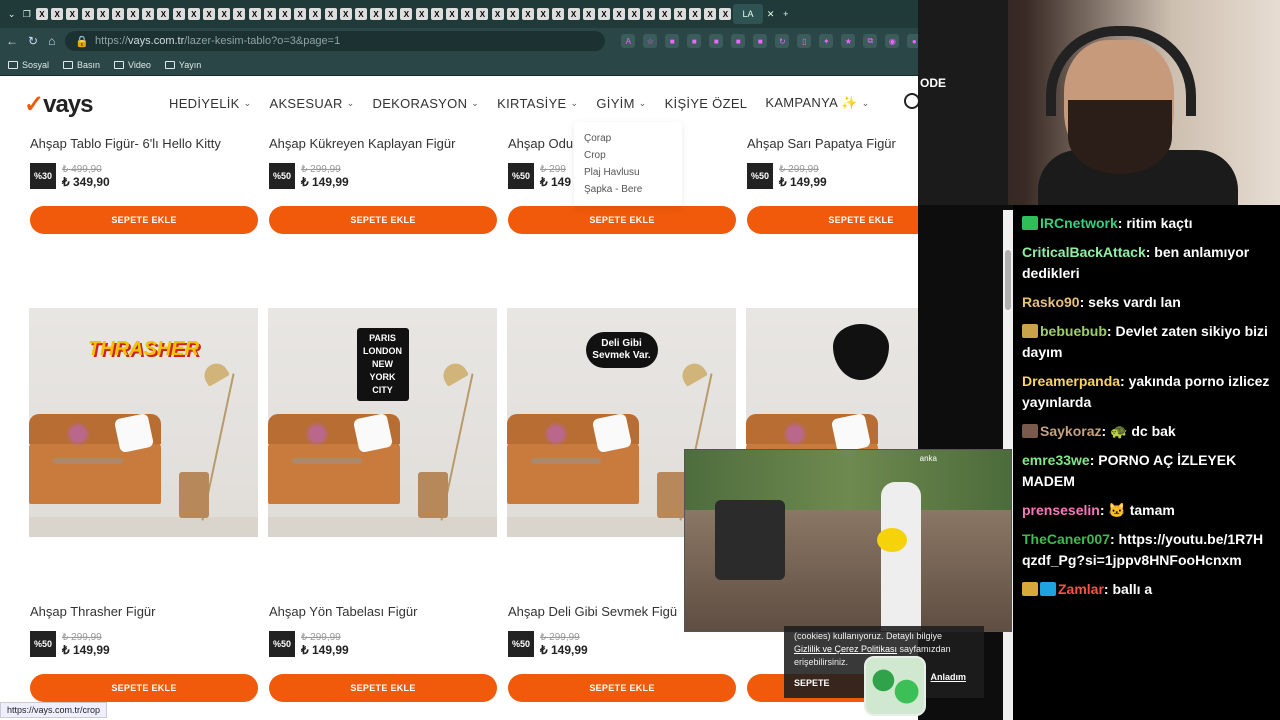 This screenshot has width=1280, height=720. What do you see at coordinates (193, 14) in the screenshot?
I see `tab-x-11: X` at bounding box center [193, 14].